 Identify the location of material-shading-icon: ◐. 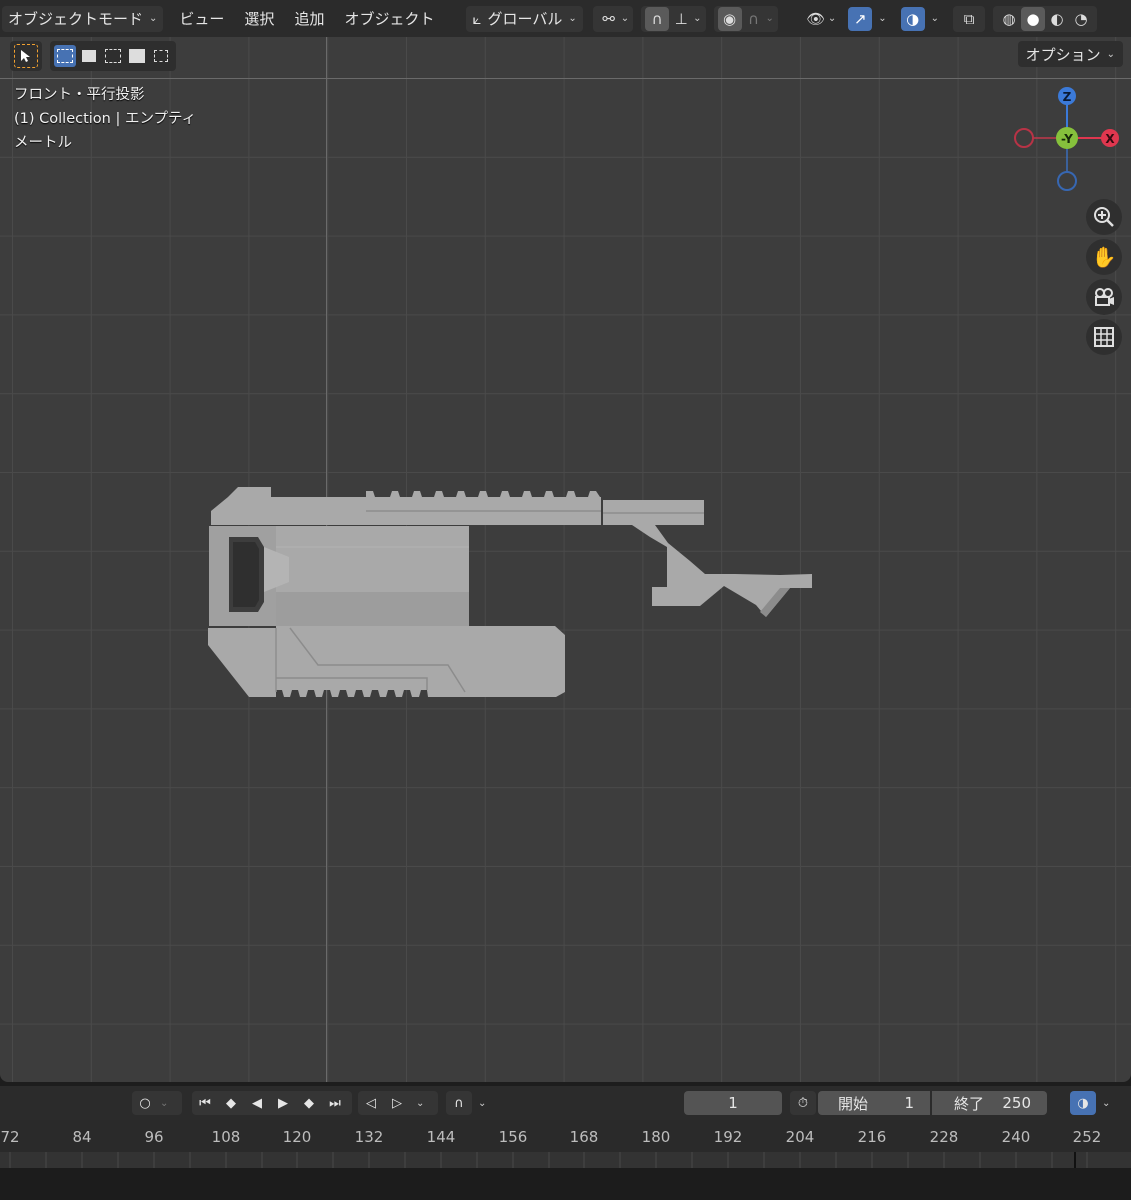
(1057, 19).